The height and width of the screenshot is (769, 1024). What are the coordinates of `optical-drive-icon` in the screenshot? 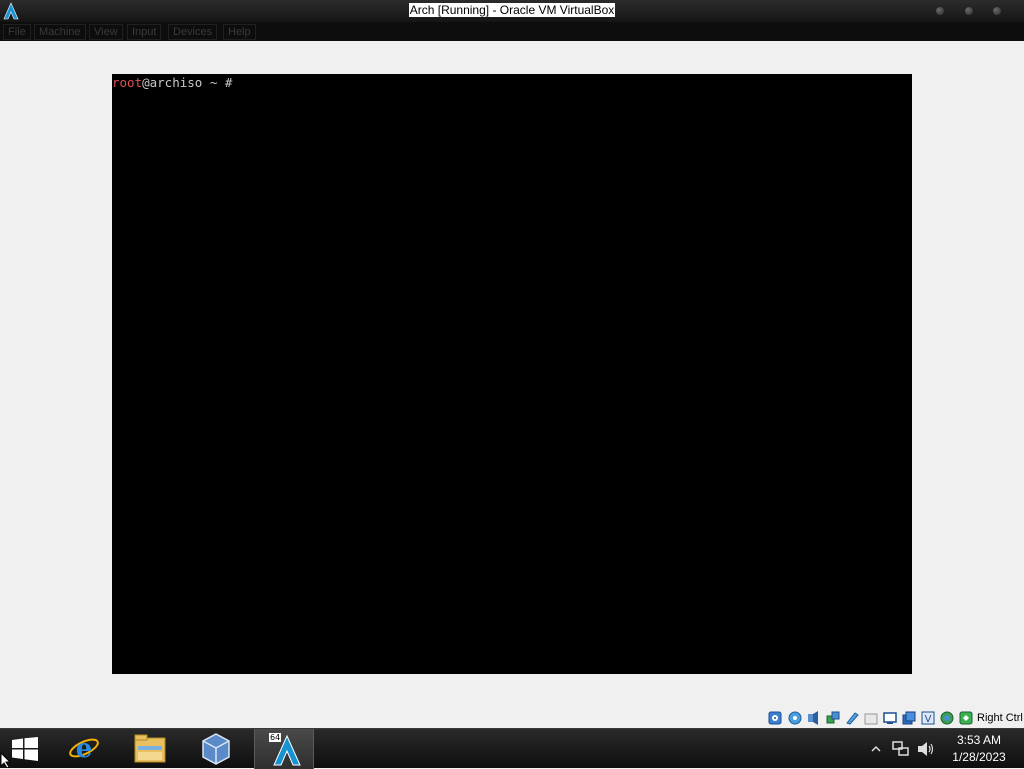 It's located at (795, 718).